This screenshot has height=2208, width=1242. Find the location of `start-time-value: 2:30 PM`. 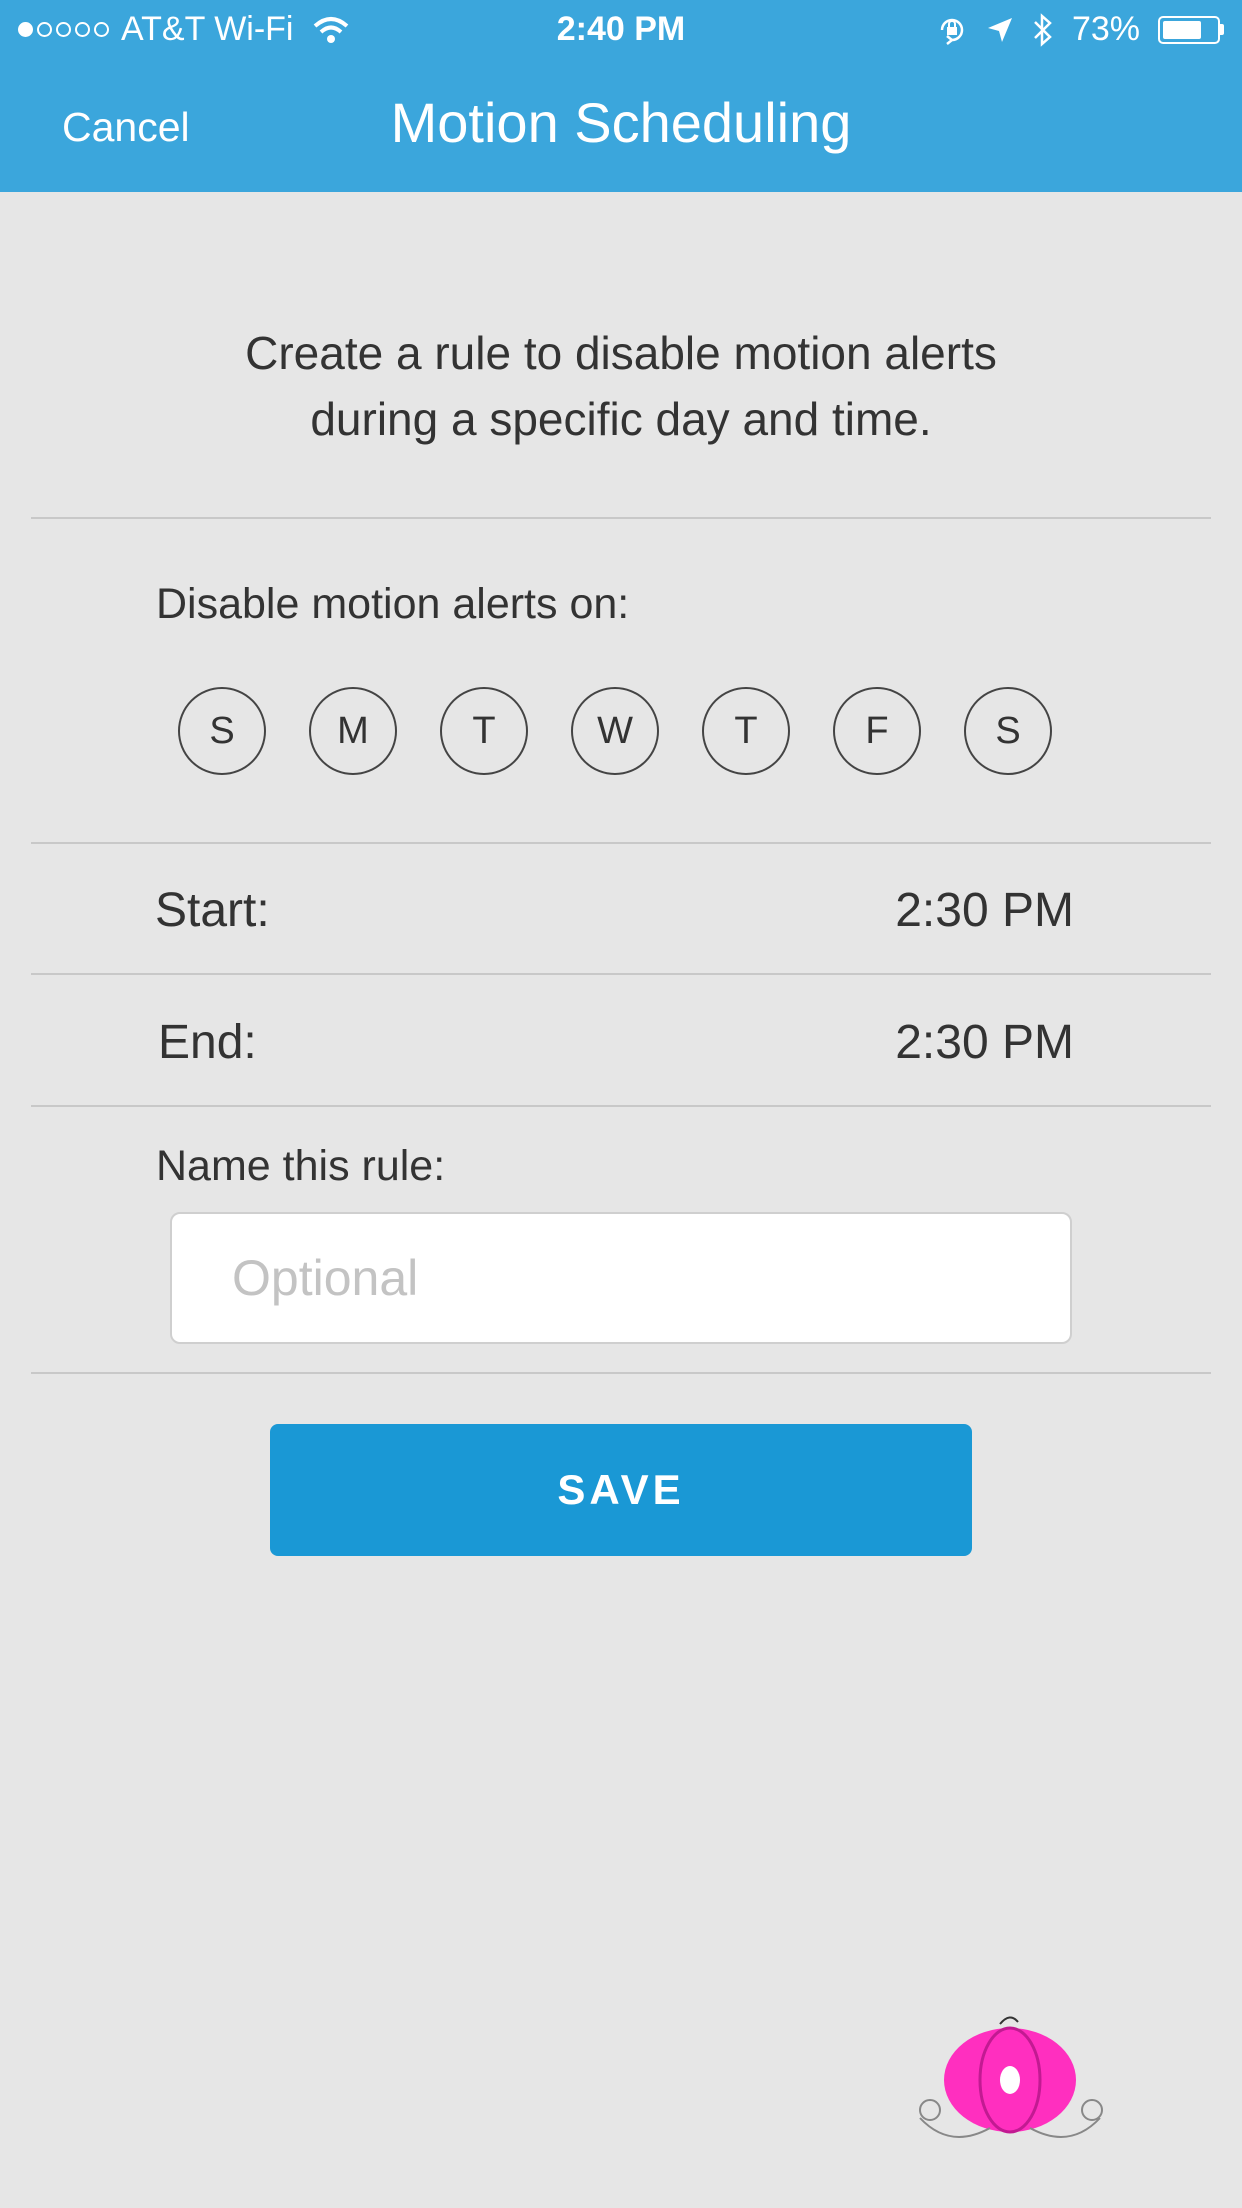

start-time-value: 2:30 PM is located at coordinates (984, 910).